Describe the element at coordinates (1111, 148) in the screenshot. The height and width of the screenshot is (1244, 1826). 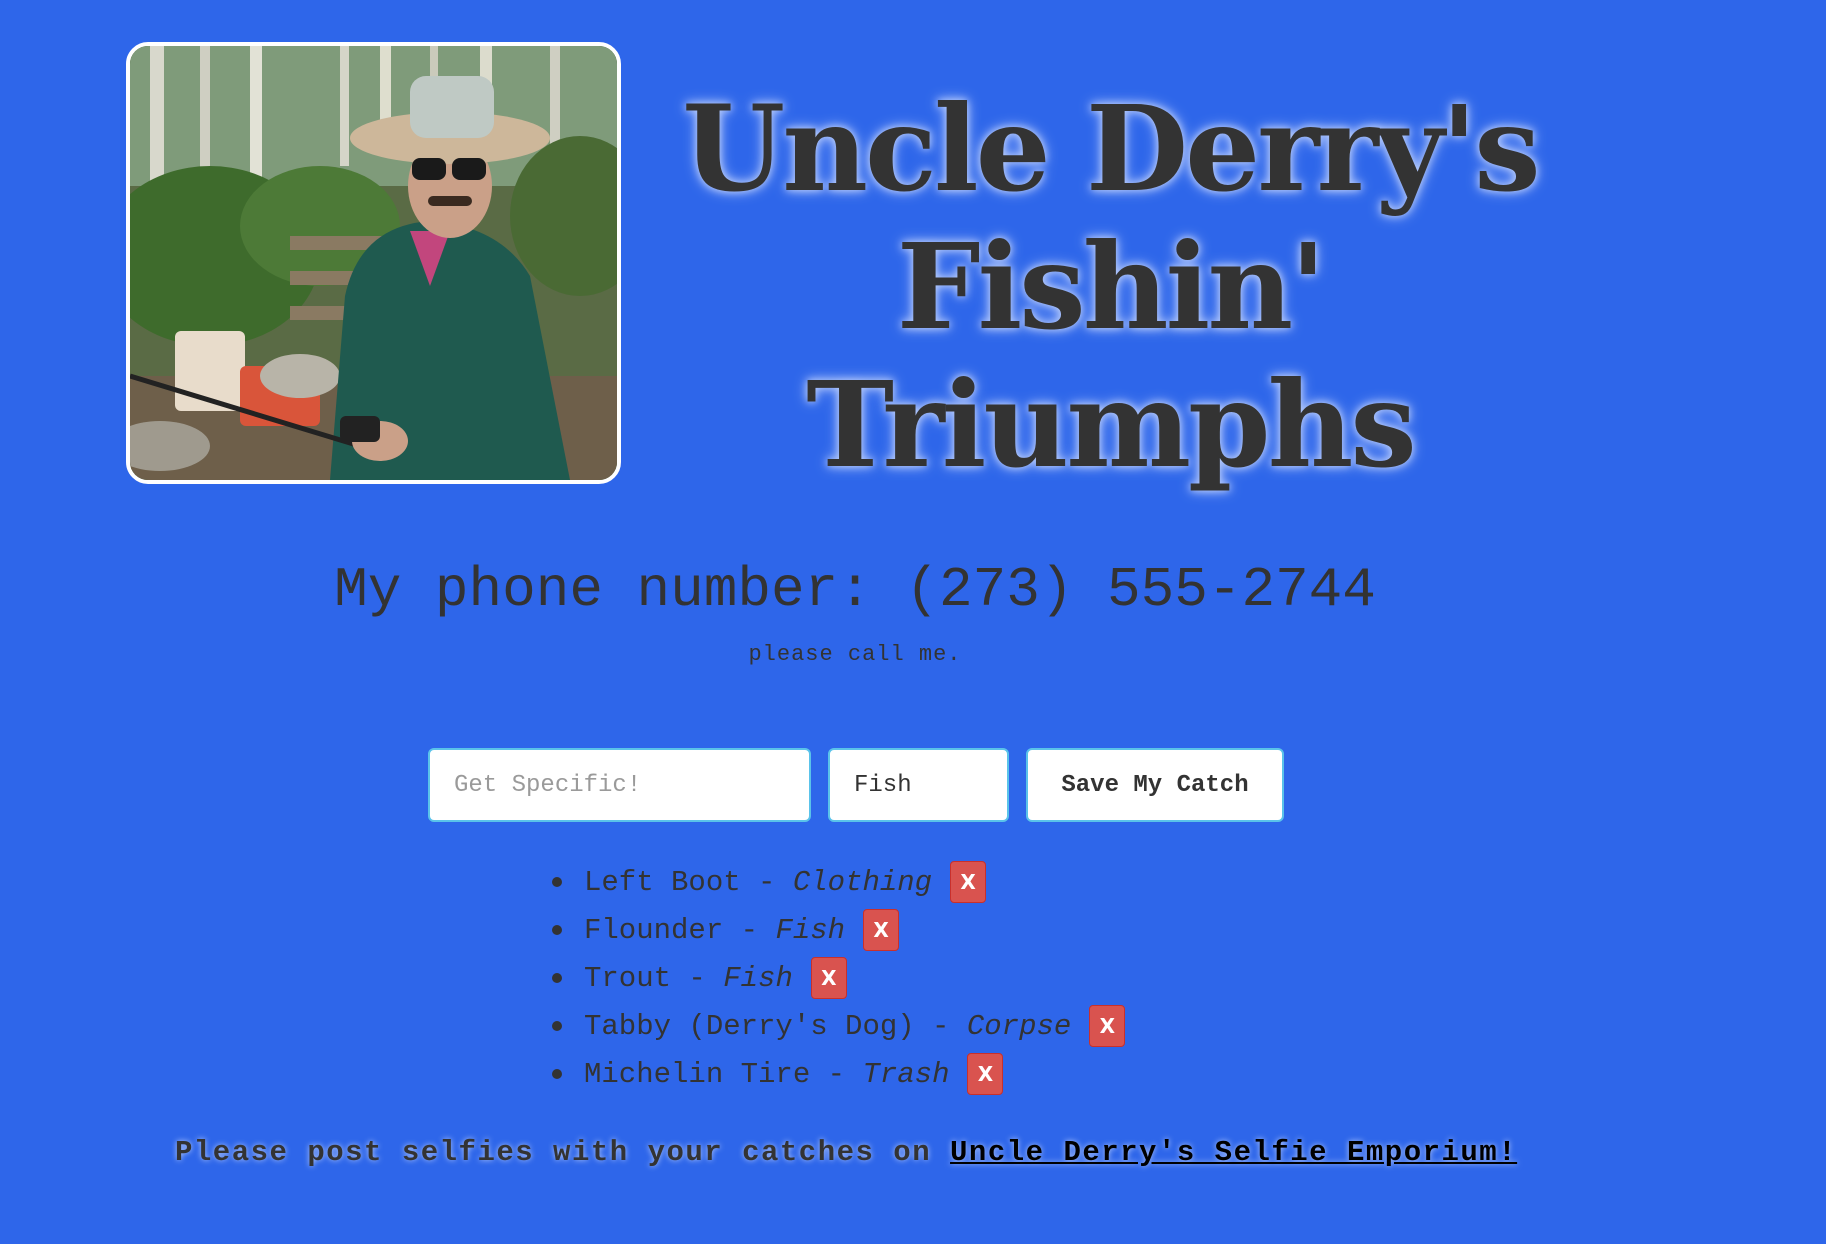
I see `title-line-1: Uncle Derry's` at that location.